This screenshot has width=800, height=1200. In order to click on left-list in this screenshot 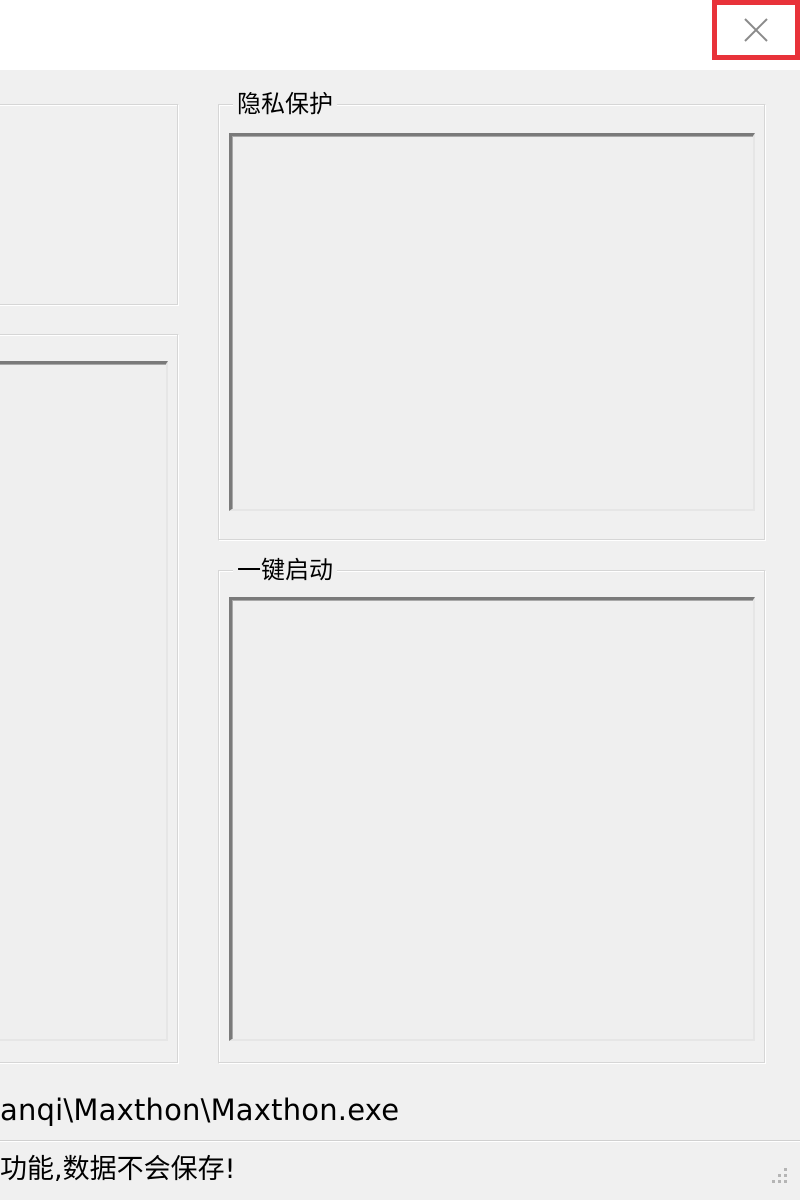, I will do `click(84, 701)`.